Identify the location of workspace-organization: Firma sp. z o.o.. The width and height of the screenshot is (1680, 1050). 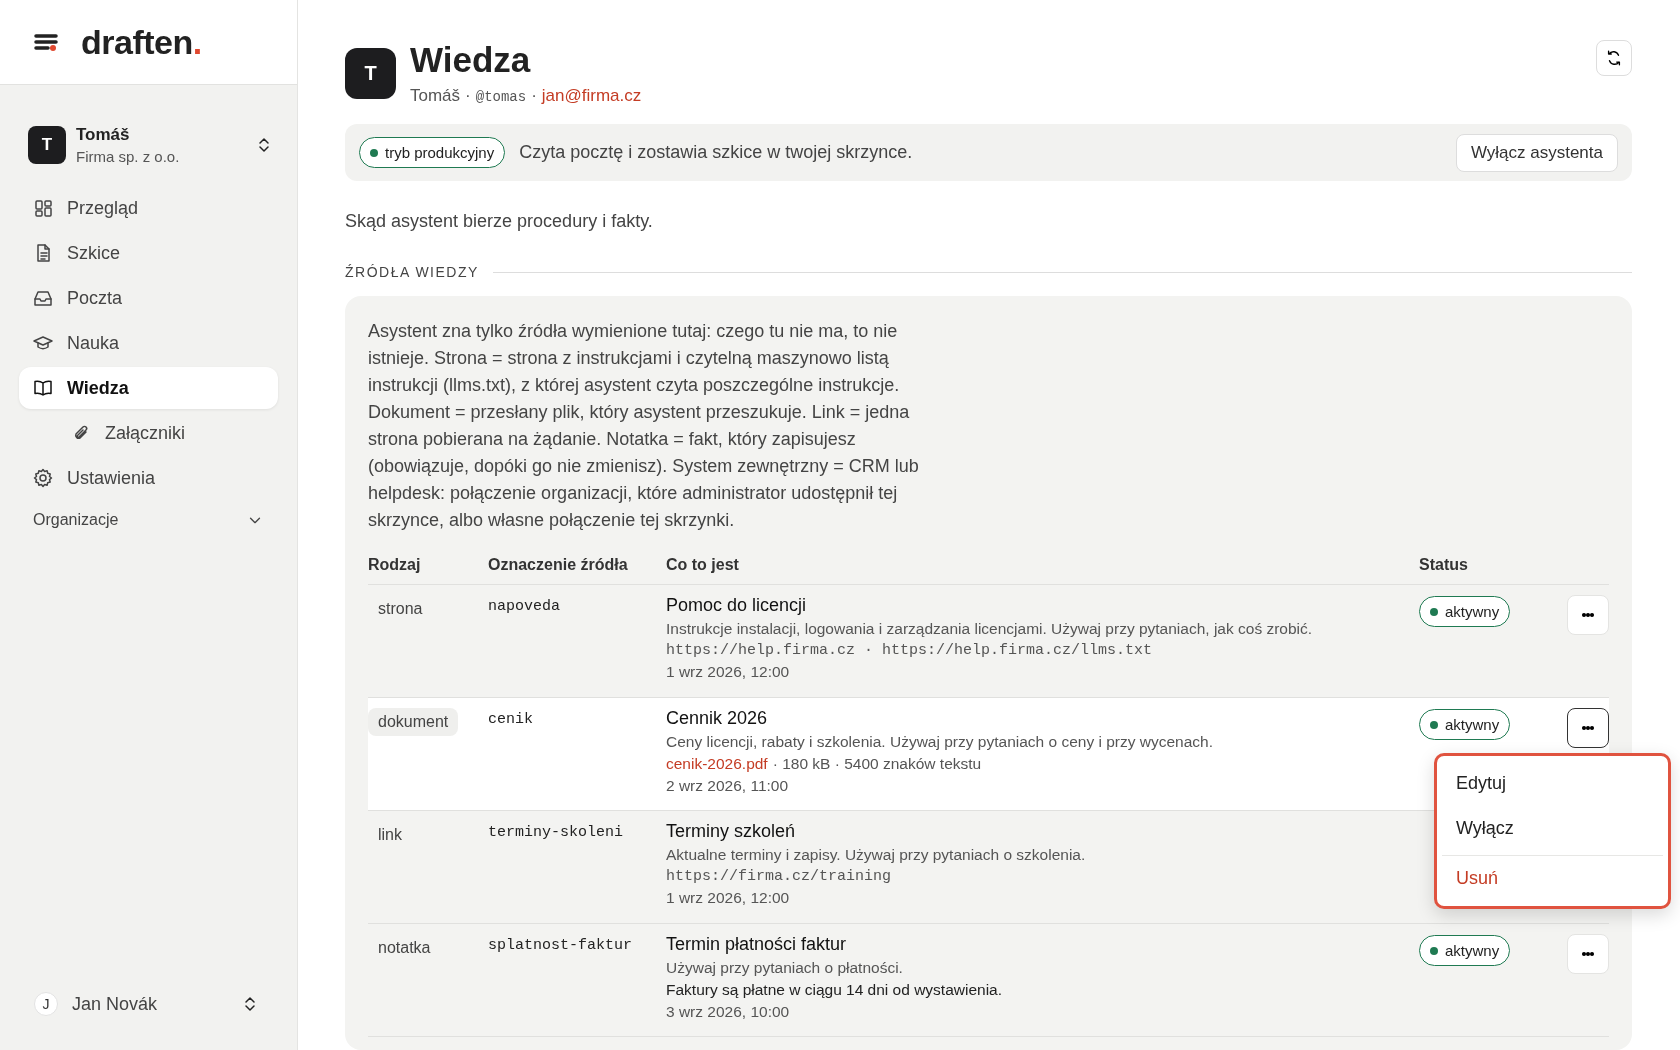
(128, 156).